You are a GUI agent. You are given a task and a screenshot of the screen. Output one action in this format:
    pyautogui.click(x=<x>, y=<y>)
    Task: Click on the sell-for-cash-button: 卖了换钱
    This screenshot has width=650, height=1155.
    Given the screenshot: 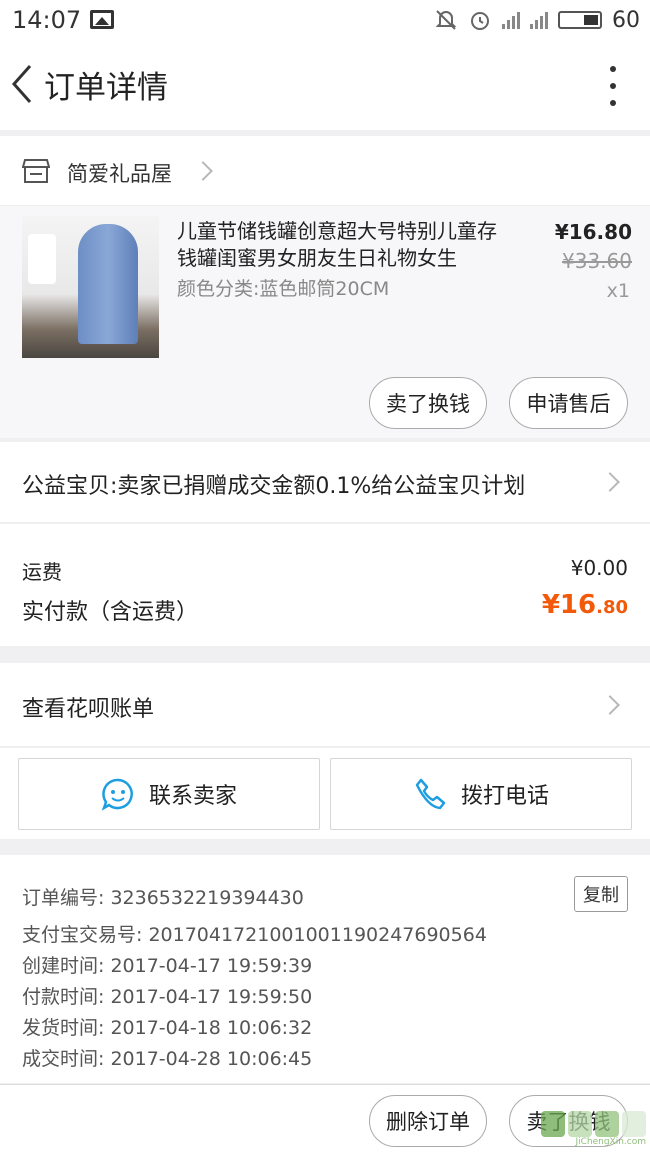 What is the action you would take?
    pyautogui.click(x=428, y=403)
    